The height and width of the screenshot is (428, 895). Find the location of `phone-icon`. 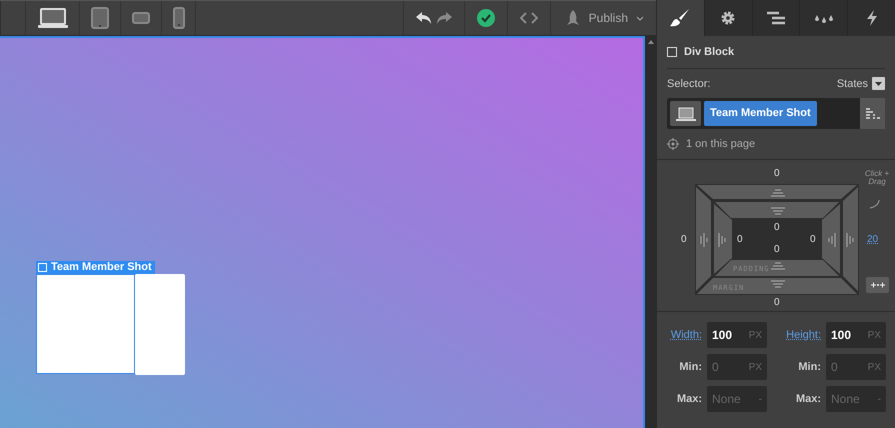

phone-icon is located at coordinates (178, 18).